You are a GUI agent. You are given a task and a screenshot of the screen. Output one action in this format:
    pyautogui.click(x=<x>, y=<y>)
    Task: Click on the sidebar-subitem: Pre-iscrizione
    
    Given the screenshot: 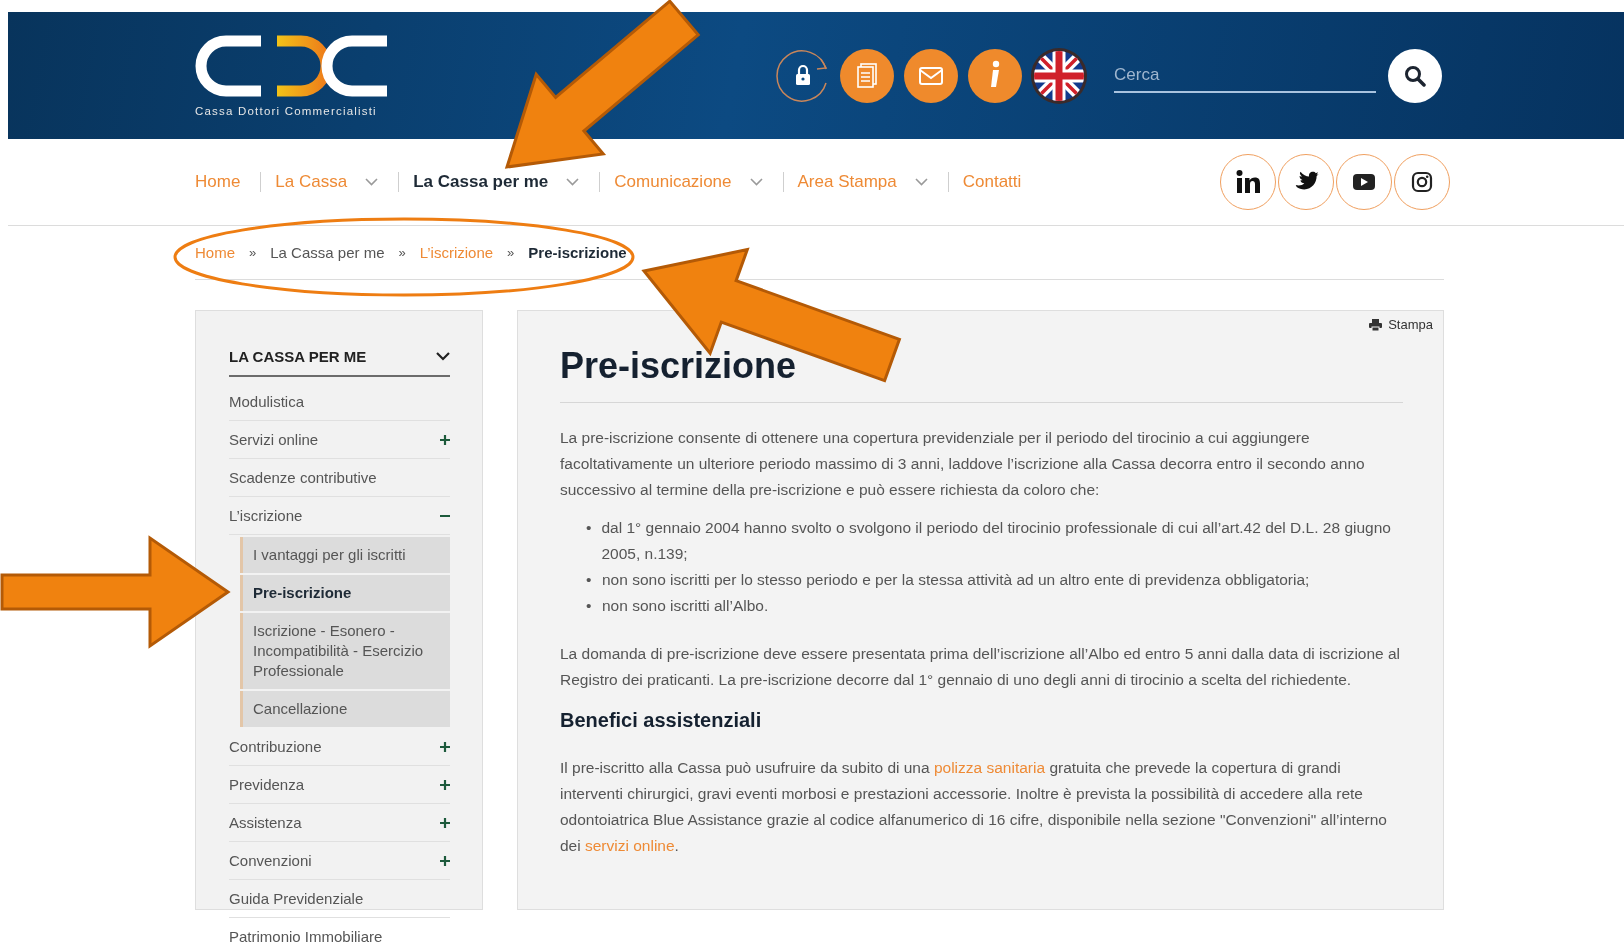 What is the action you would take?
    pyautogui.click(x=345, y=593)
    